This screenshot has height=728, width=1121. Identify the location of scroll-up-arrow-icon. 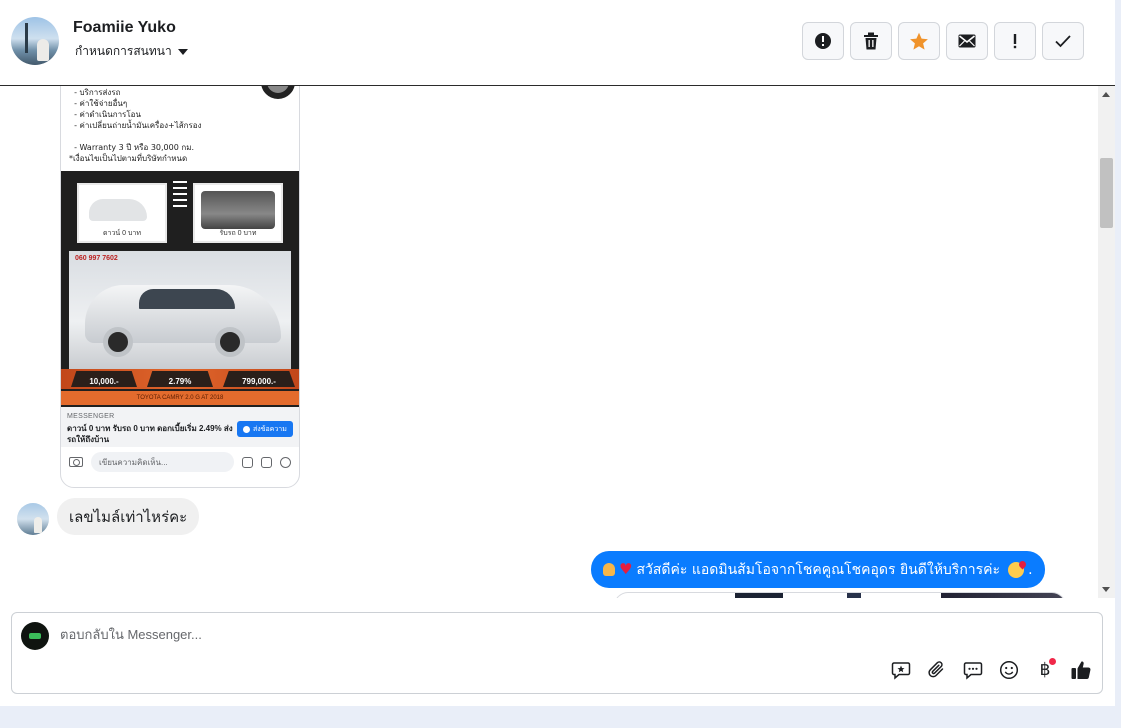
(1106, 94).